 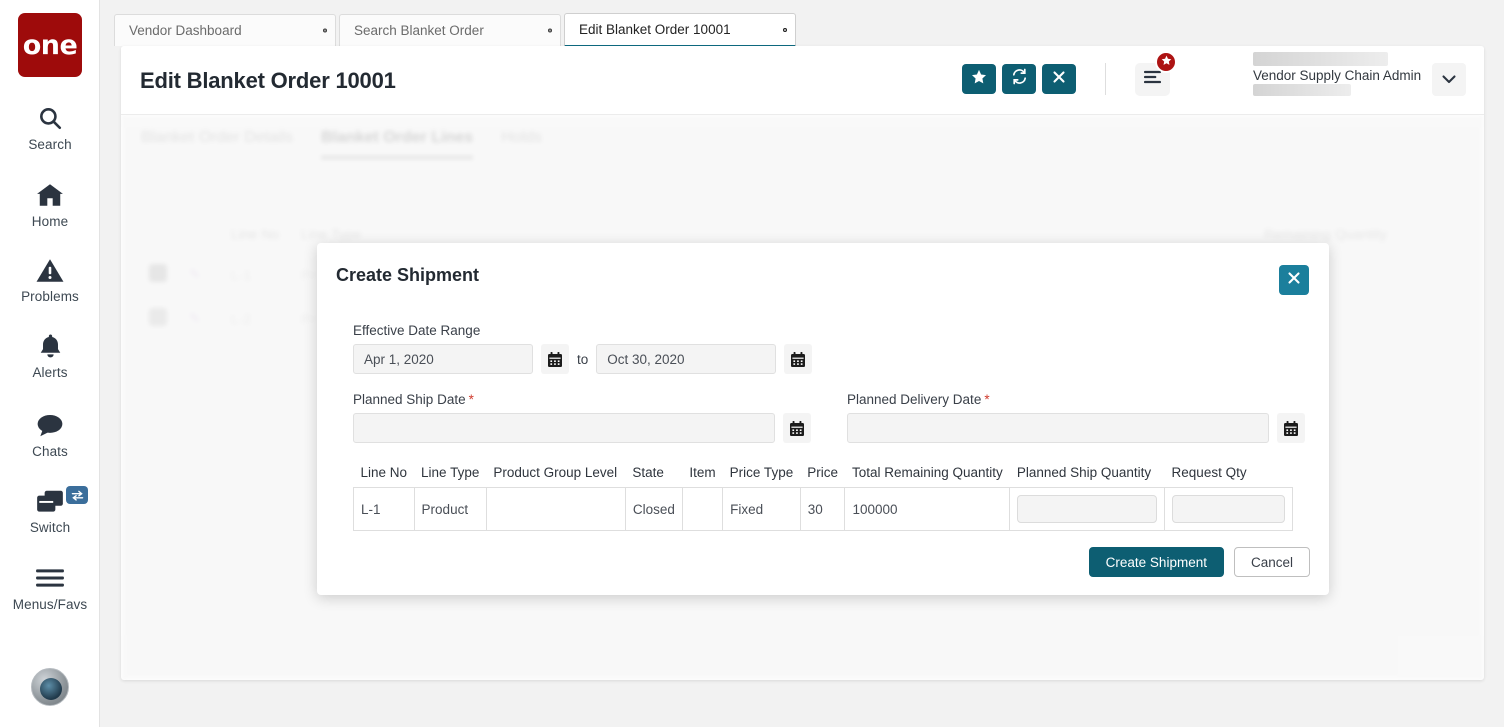 What do you see at coordinates (1058, 428) in the screenshot?
I see `planned-delivery-date-input` at bounding box center [1058, 428].